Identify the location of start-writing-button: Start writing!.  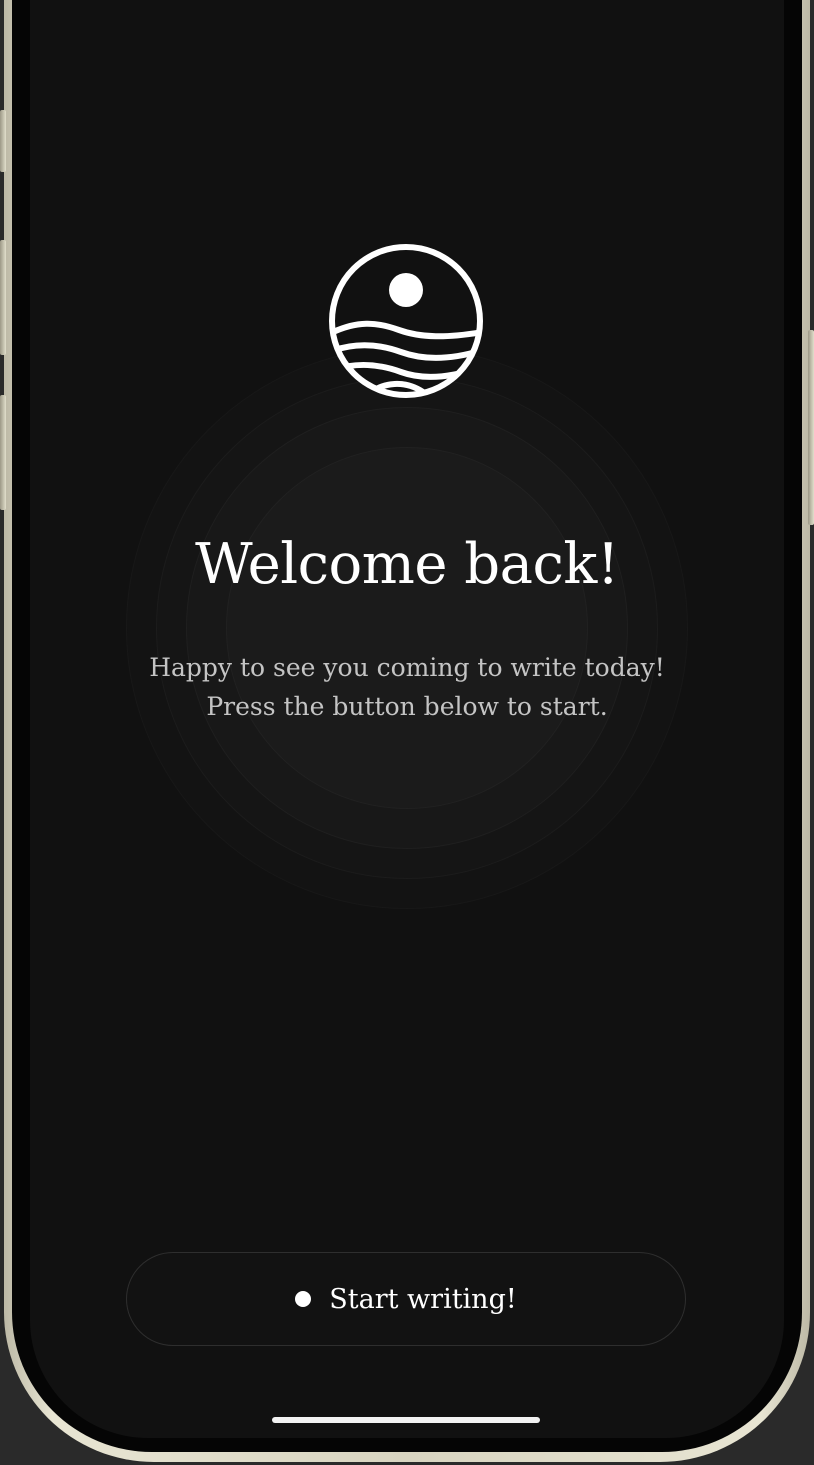
(406, 1299).